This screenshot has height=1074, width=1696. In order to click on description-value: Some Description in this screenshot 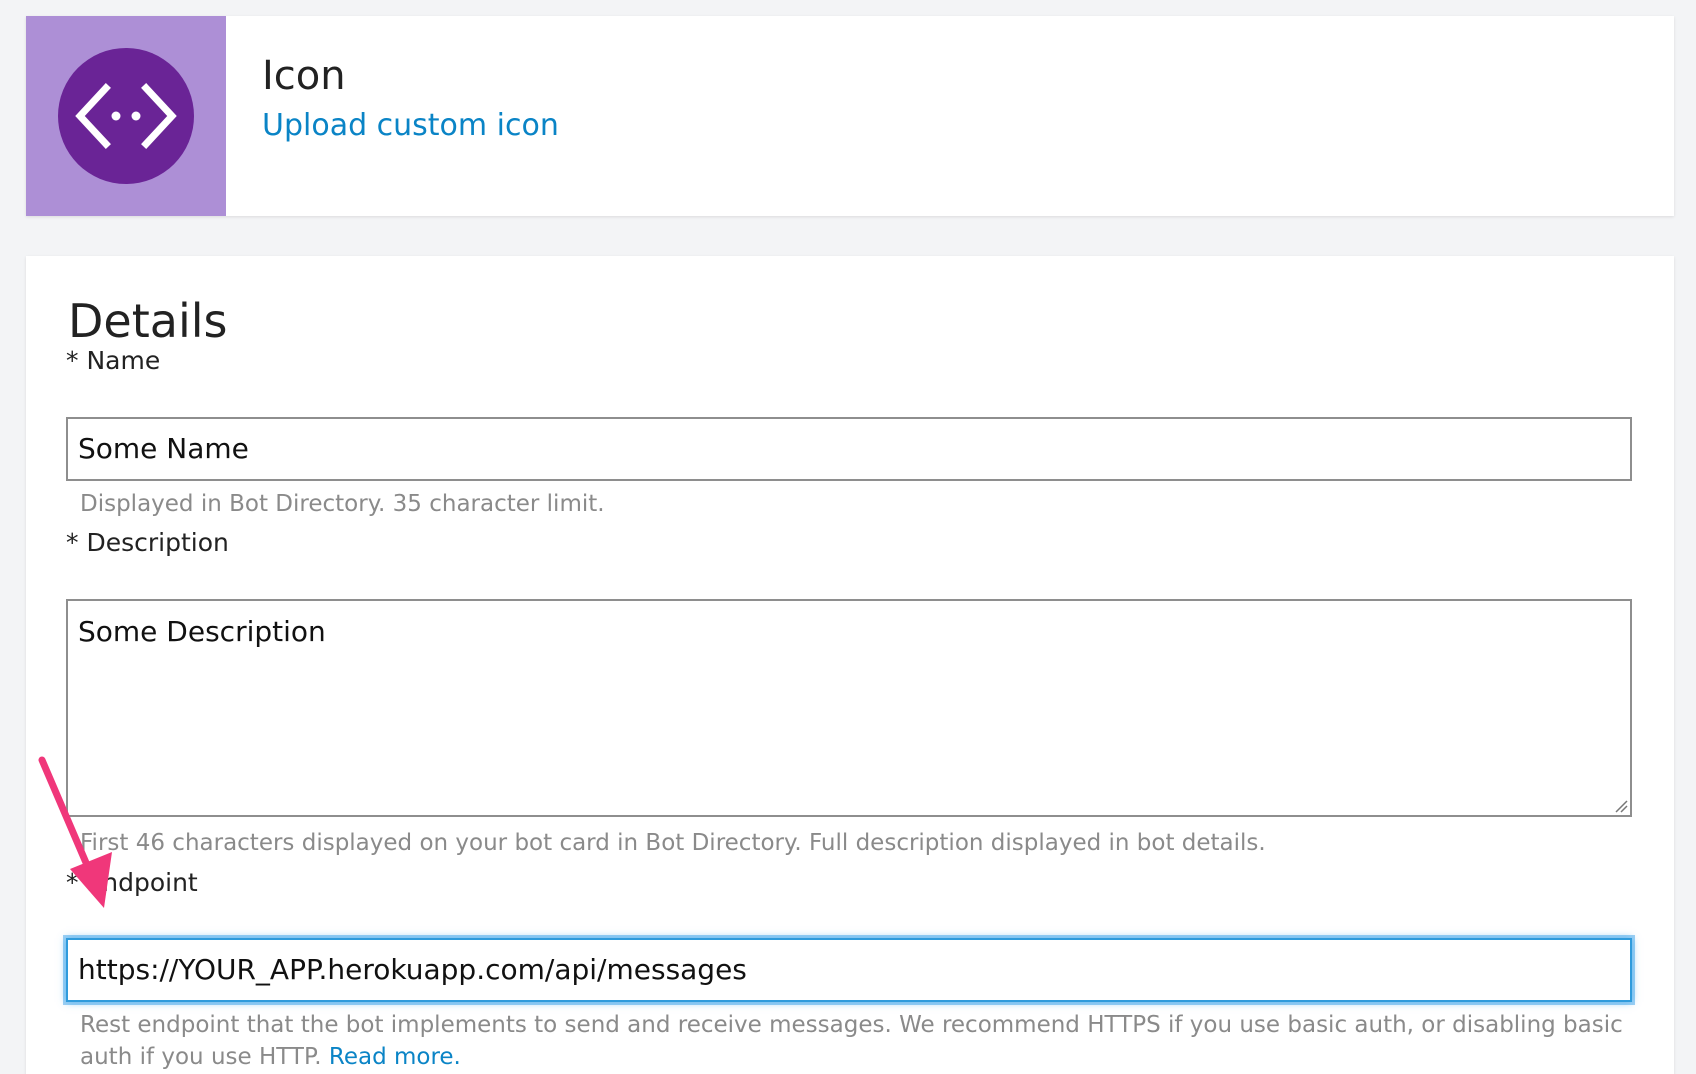, I will do `click(202, 631)`.